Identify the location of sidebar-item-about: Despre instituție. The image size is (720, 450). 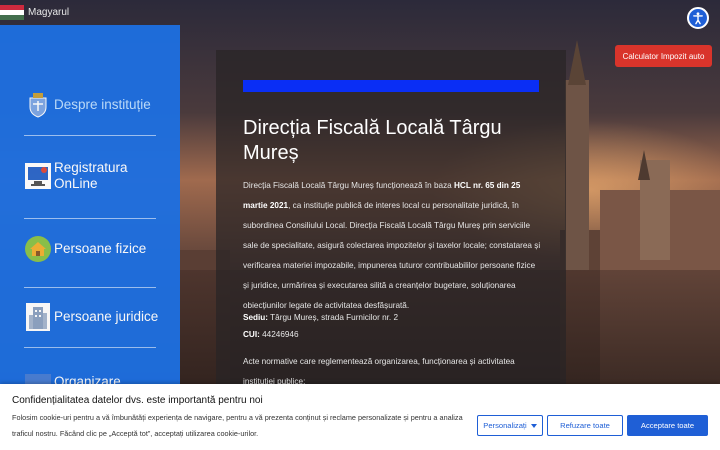
(87, 105).